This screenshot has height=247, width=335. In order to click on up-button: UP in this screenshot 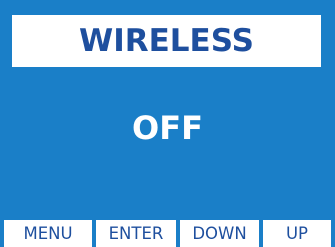, I will do `click(297, 233)`.